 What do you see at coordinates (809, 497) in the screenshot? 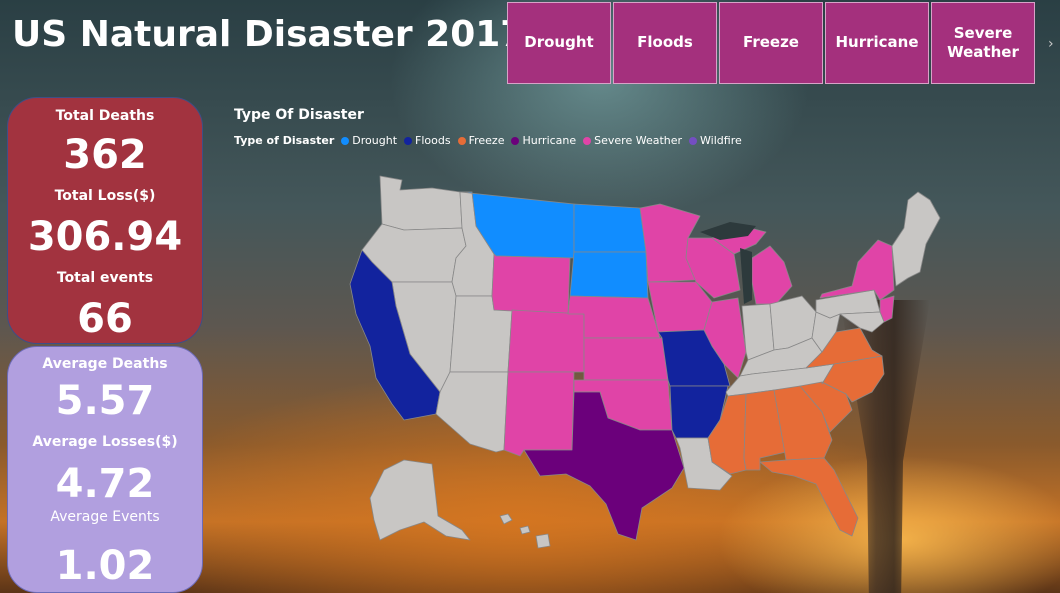
I see `map-state-florida` at bounding box center [809, 497].